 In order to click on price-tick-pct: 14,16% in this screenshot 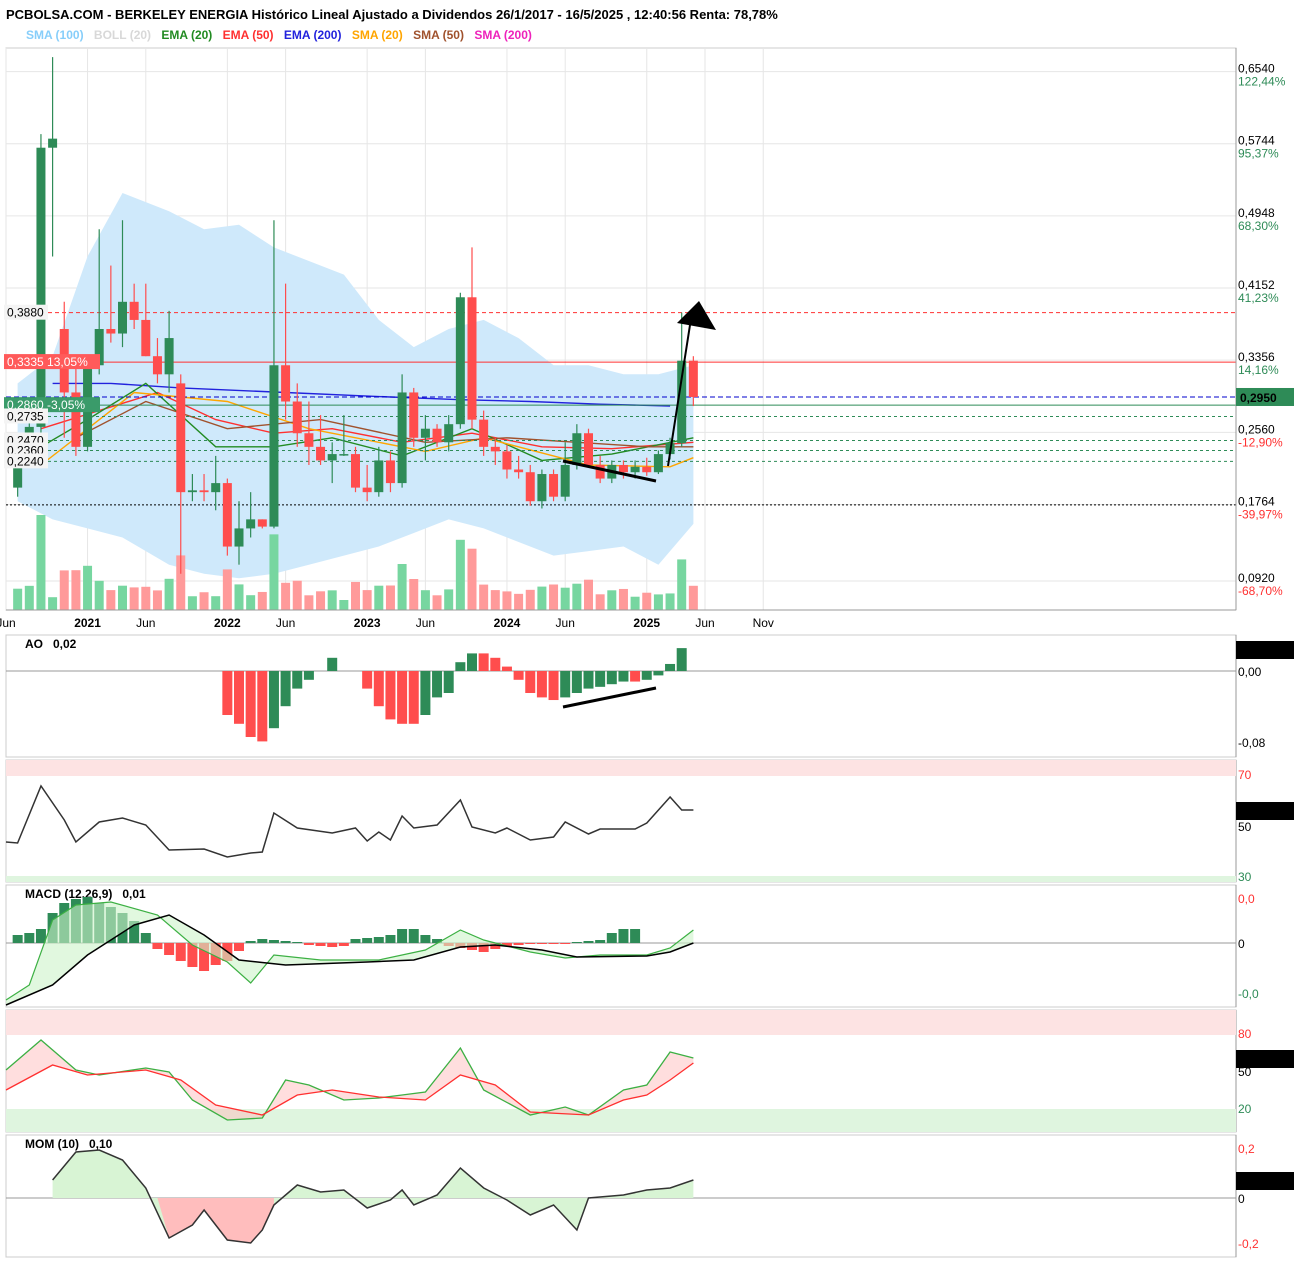, I will do `click(1258, 370)`.